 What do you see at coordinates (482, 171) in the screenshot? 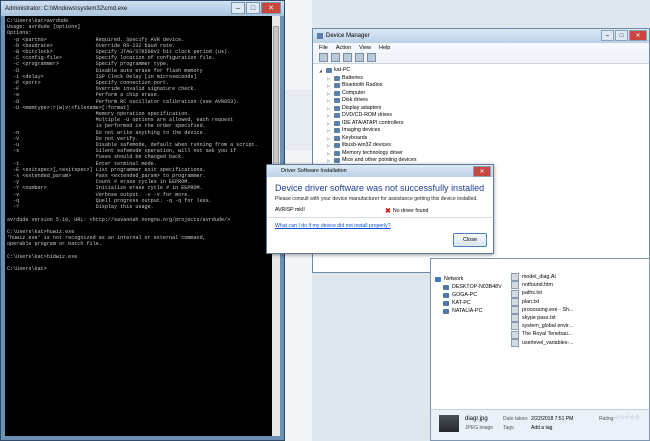
I see `dialog-close-x-button: ✕` at bounding box center [482, 171].